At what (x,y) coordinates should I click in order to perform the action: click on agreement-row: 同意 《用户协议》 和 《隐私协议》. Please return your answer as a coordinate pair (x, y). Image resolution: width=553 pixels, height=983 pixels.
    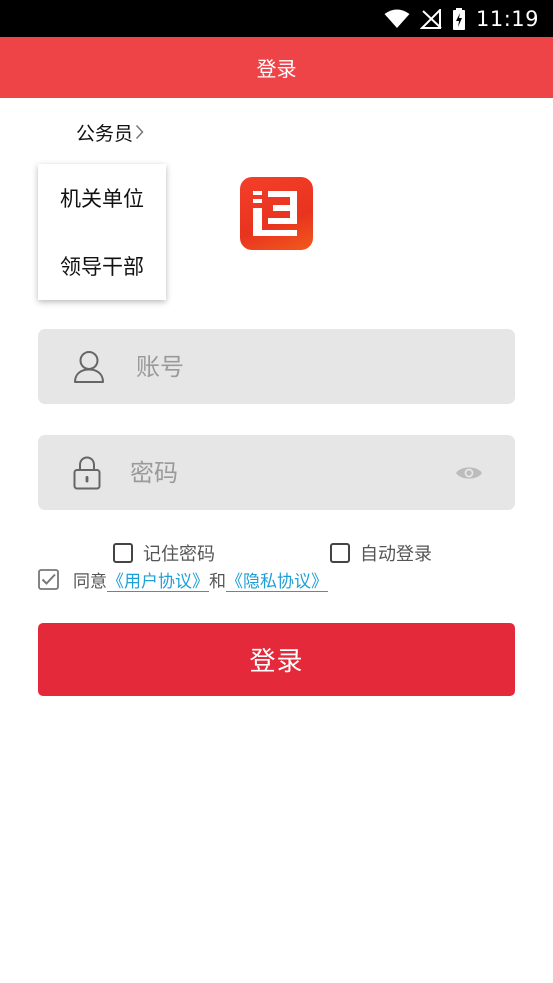
    Looking at the image, I should click on (183, 579).